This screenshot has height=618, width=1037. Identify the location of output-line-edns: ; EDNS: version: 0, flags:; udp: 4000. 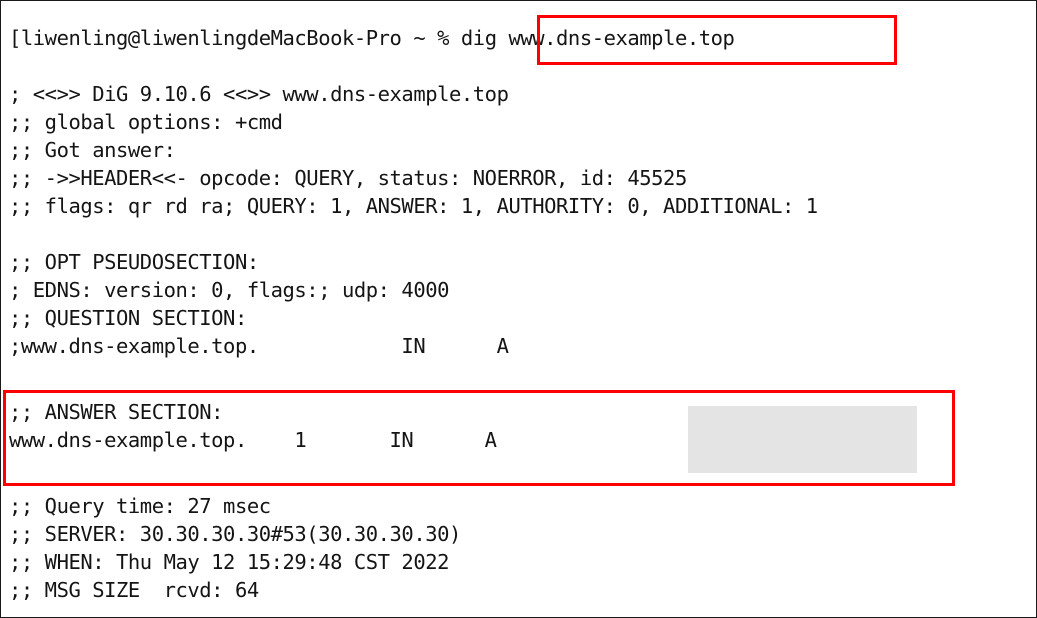
(229, 290).